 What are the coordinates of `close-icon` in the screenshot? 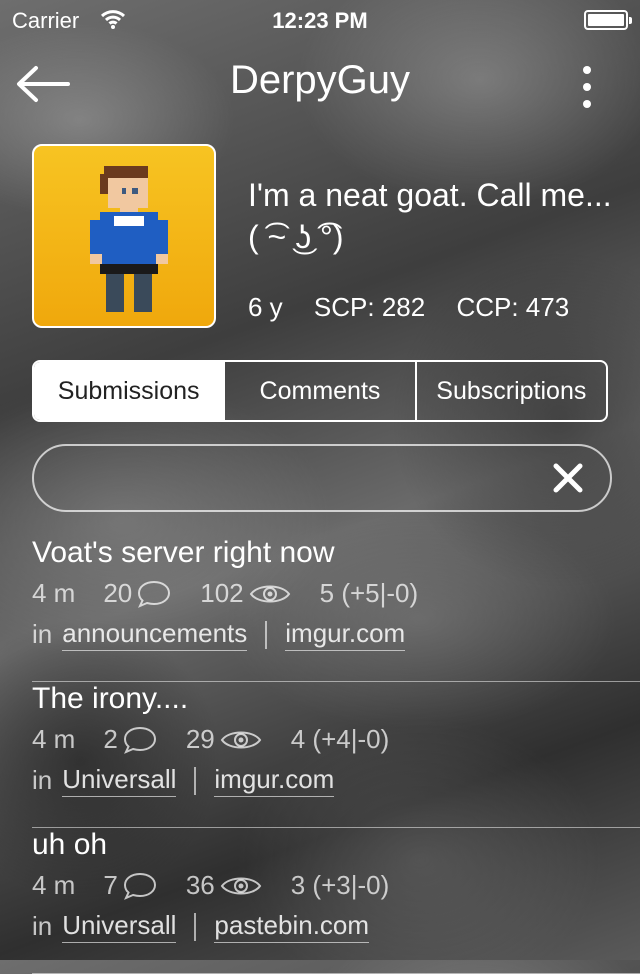 It's located at (568, 478).